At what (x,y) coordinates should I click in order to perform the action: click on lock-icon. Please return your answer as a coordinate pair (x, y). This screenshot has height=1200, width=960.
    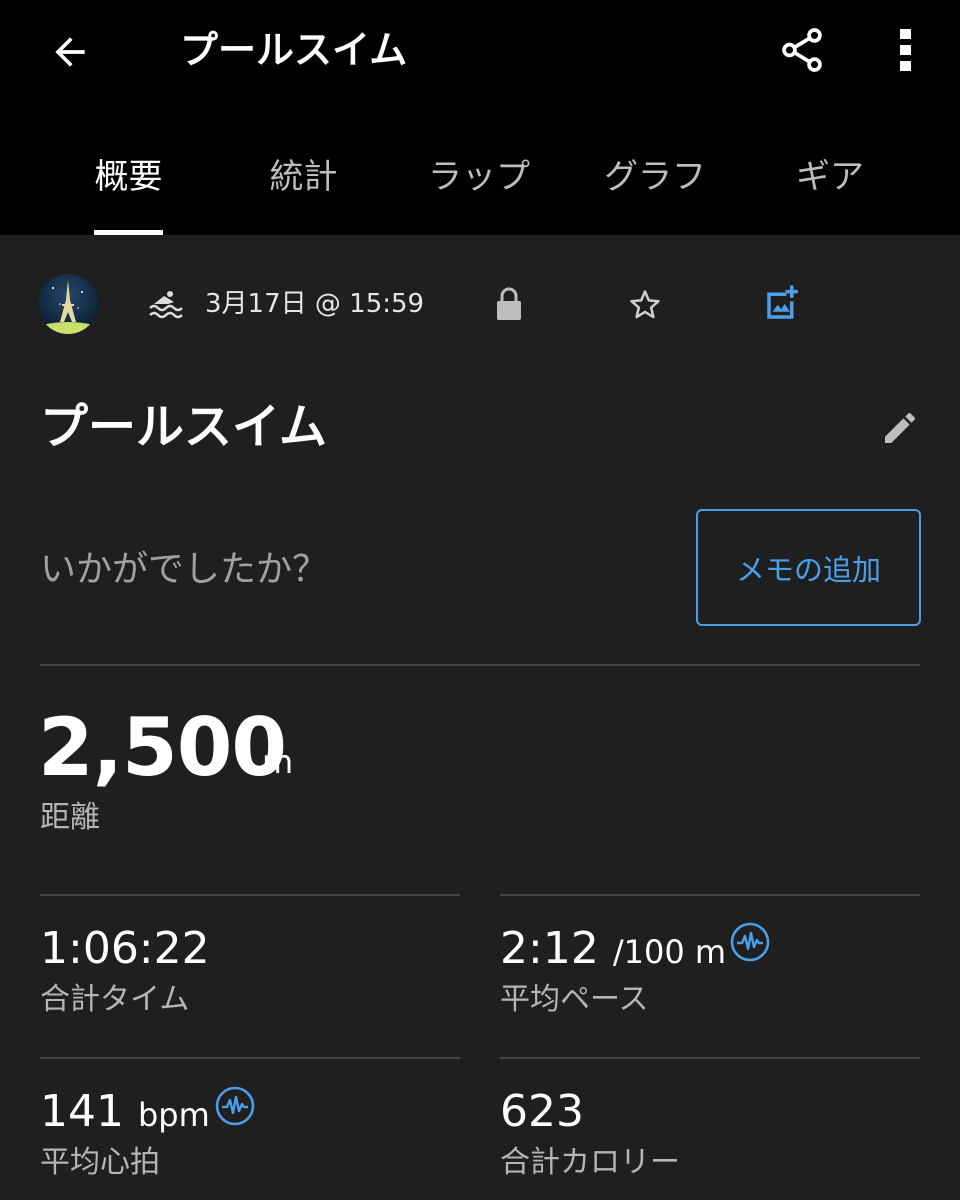
    Looking at the image, I should click on (509, 304).